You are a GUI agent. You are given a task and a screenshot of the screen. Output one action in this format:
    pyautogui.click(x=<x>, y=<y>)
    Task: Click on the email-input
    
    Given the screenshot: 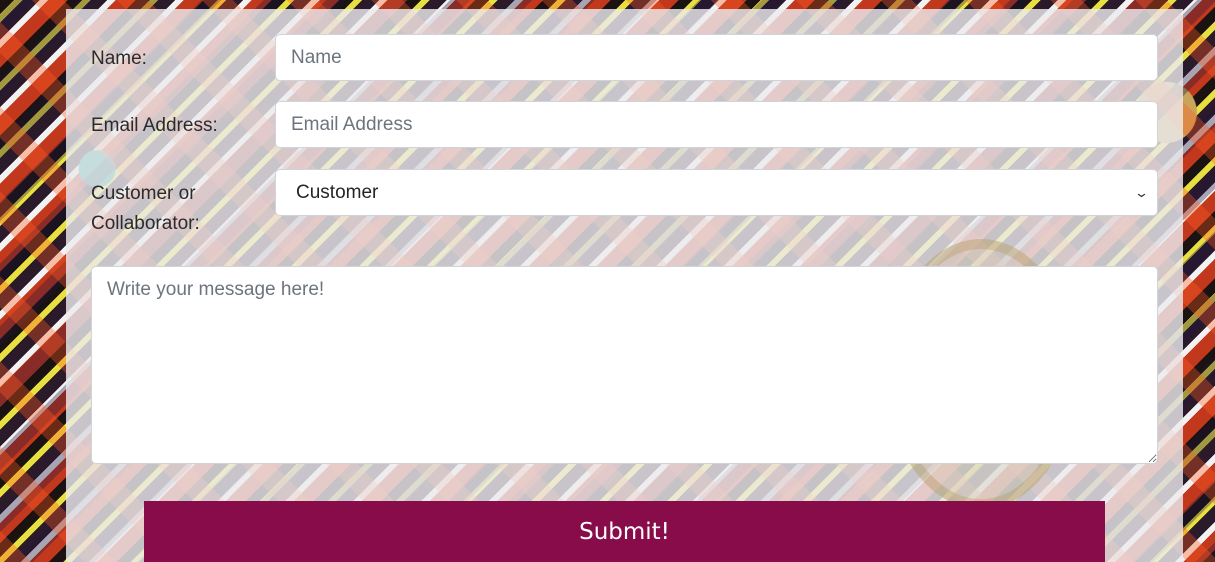 What is the action you would take?
    pyautogui.click(x=716, y=124)
    